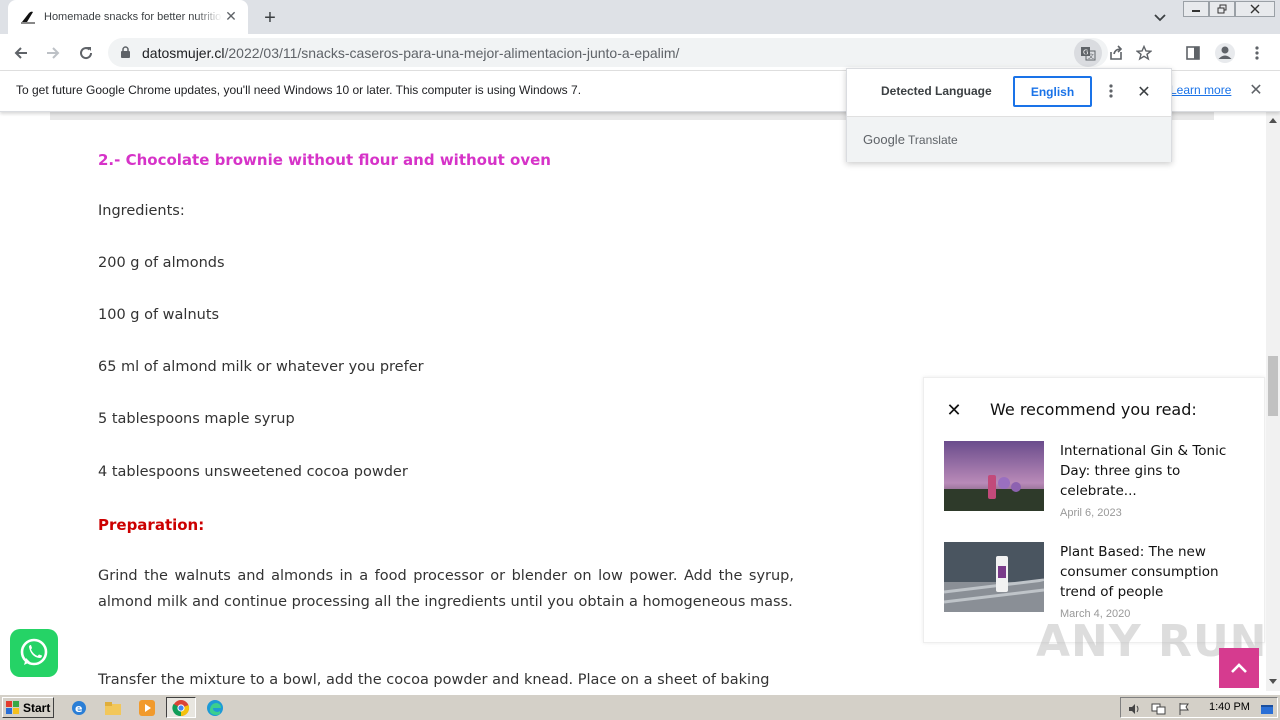  I want to click on start-button: Start, so click(28, 707).